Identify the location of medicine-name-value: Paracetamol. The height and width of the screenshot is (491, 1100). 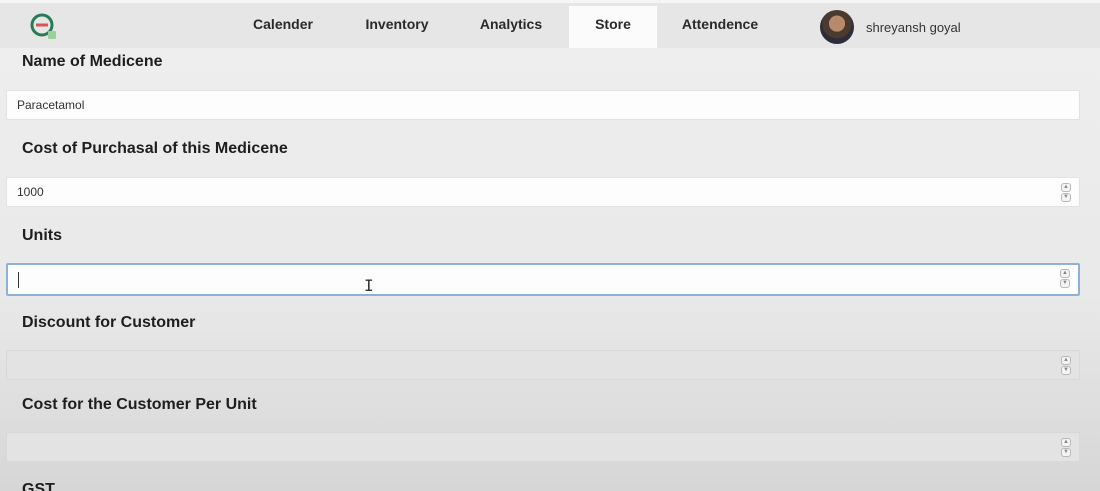
(51, 105).